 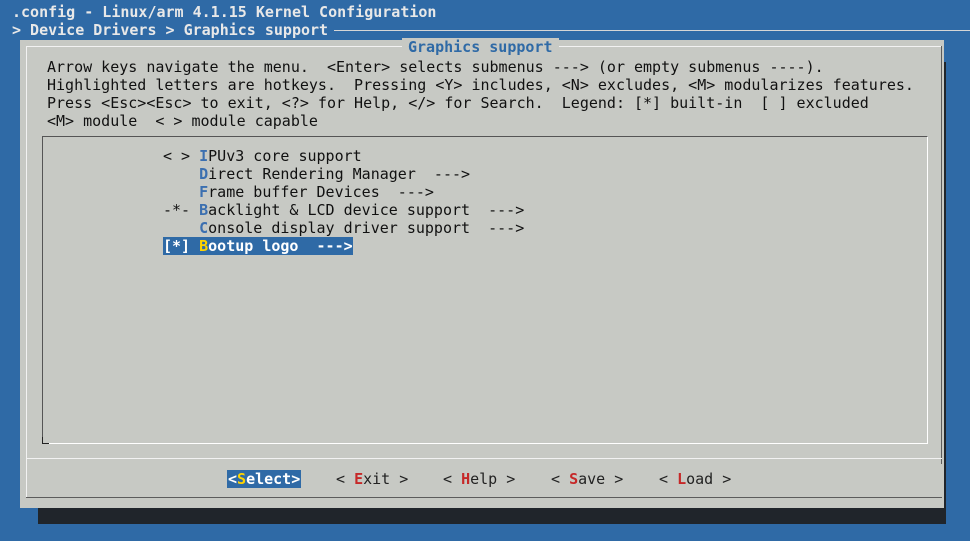 I want to click on menu-item-ipuv3: < > IPUv3 core support, so click(x=262, y=156).